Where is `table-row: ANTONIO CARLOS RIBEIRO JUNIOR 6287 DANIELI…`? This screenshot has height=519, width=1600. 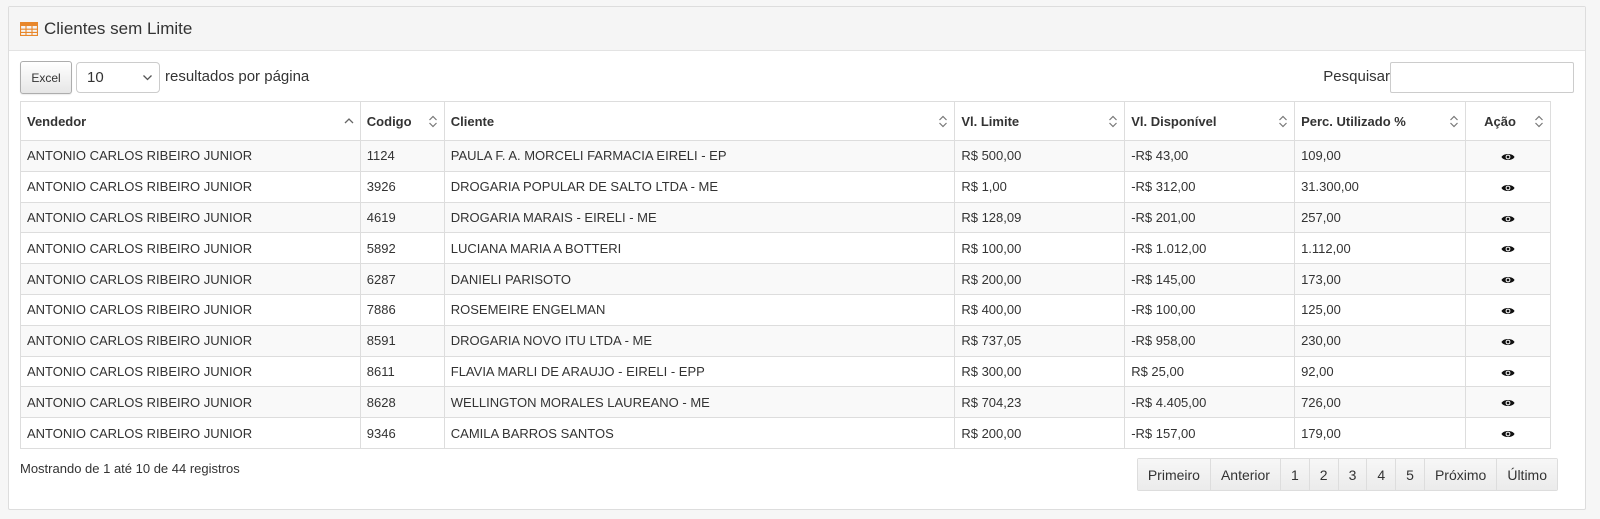 table-row: ANTONIO CARLOS RIBEIRO JUNIOR 6287 DANIELI… is located at coordinates (785, 279).